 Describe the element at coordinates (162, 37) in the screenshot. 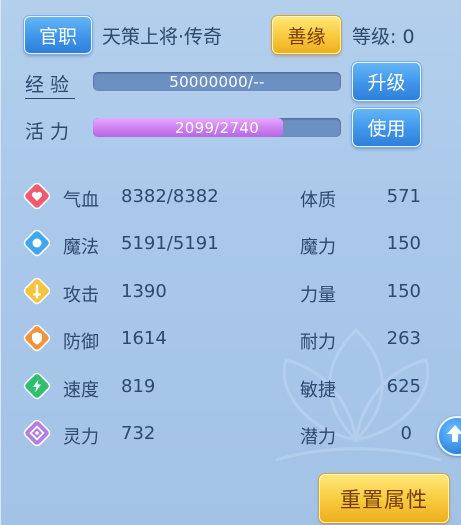

I see `rank-title: 天策上将·传奇` at that location.